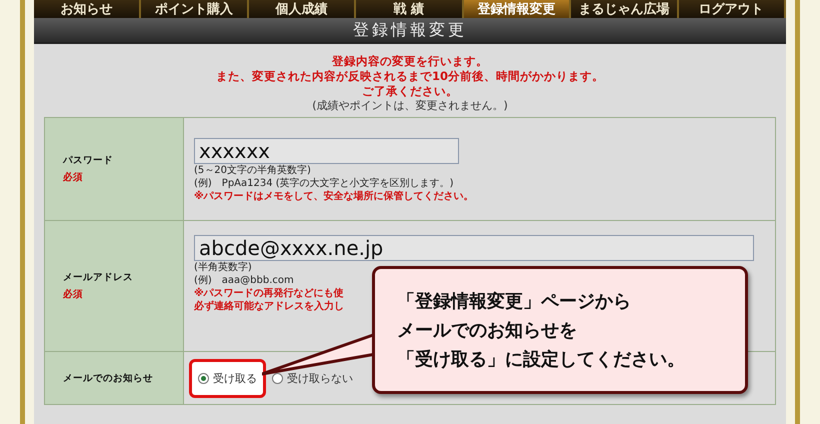 This screenshot has height=424, width=820. What do you see at coordinates (518, 9) in the screenshot?
I see `nav-tab: 登録情報変更` at bounding box center [518, 9].